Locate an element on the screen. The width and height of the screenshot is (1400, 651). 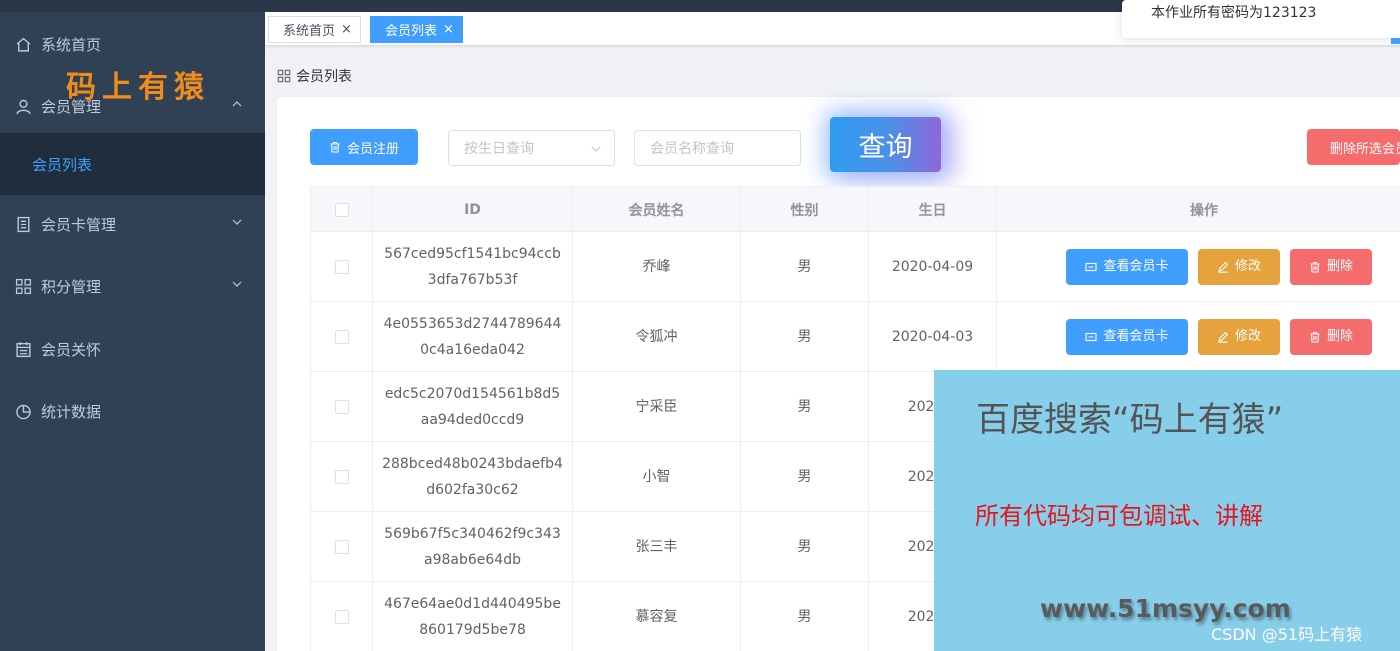
tab-home: 系统首页 × is located at coordinates (314, 29).